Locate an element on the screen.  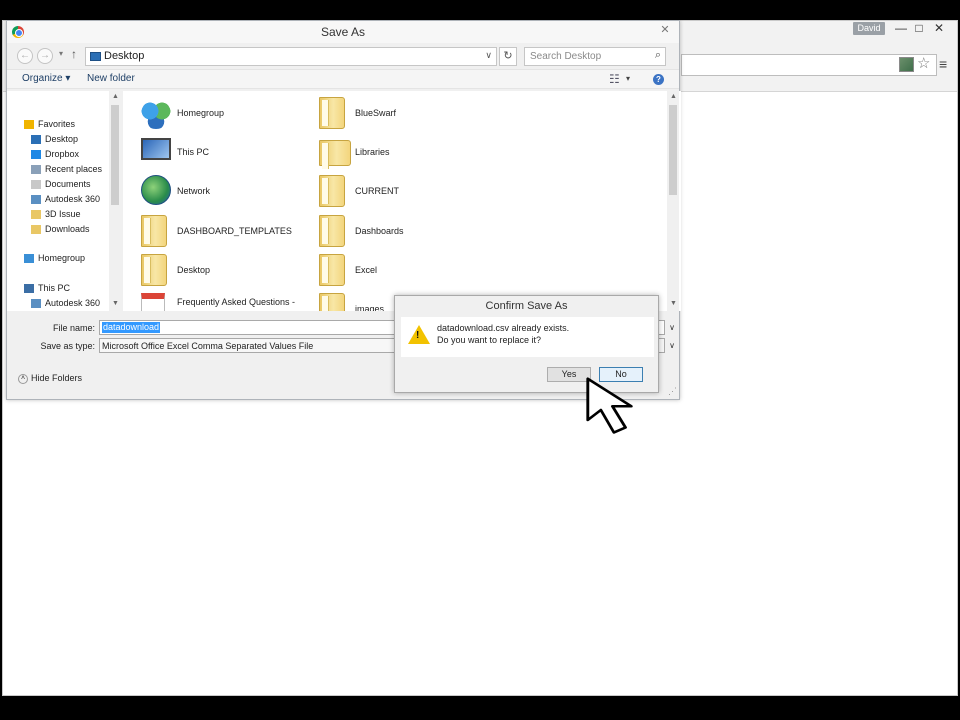
bookmark-star-icon: ☆ is located at coordinates (923, 63).